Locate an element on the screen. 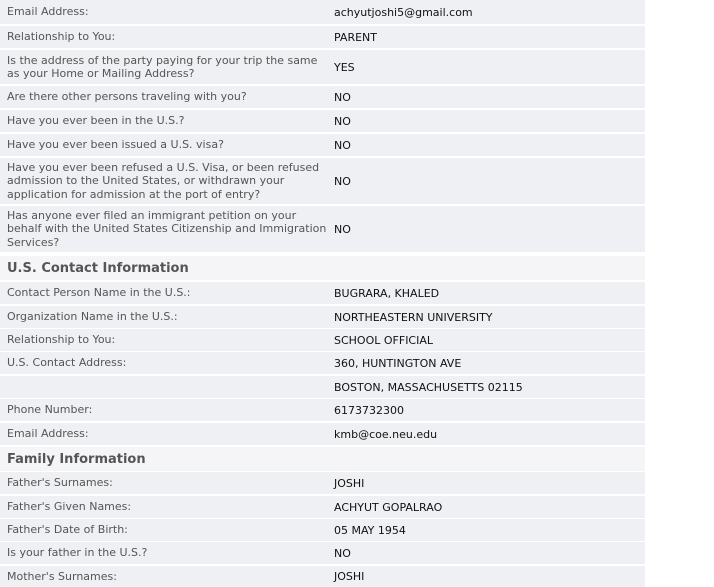  section-heading-family: Family Information is located at coordinates (322, 459).